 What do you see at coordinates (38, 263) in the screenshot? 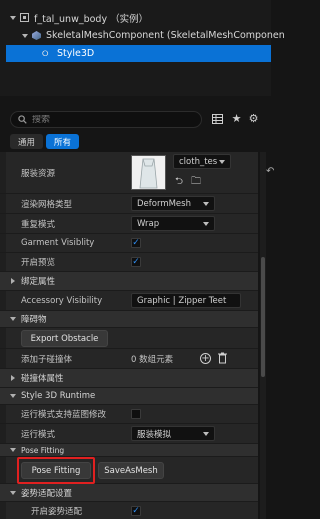
I see `prop-label: 开启预览` at bounding box center [38, 263].